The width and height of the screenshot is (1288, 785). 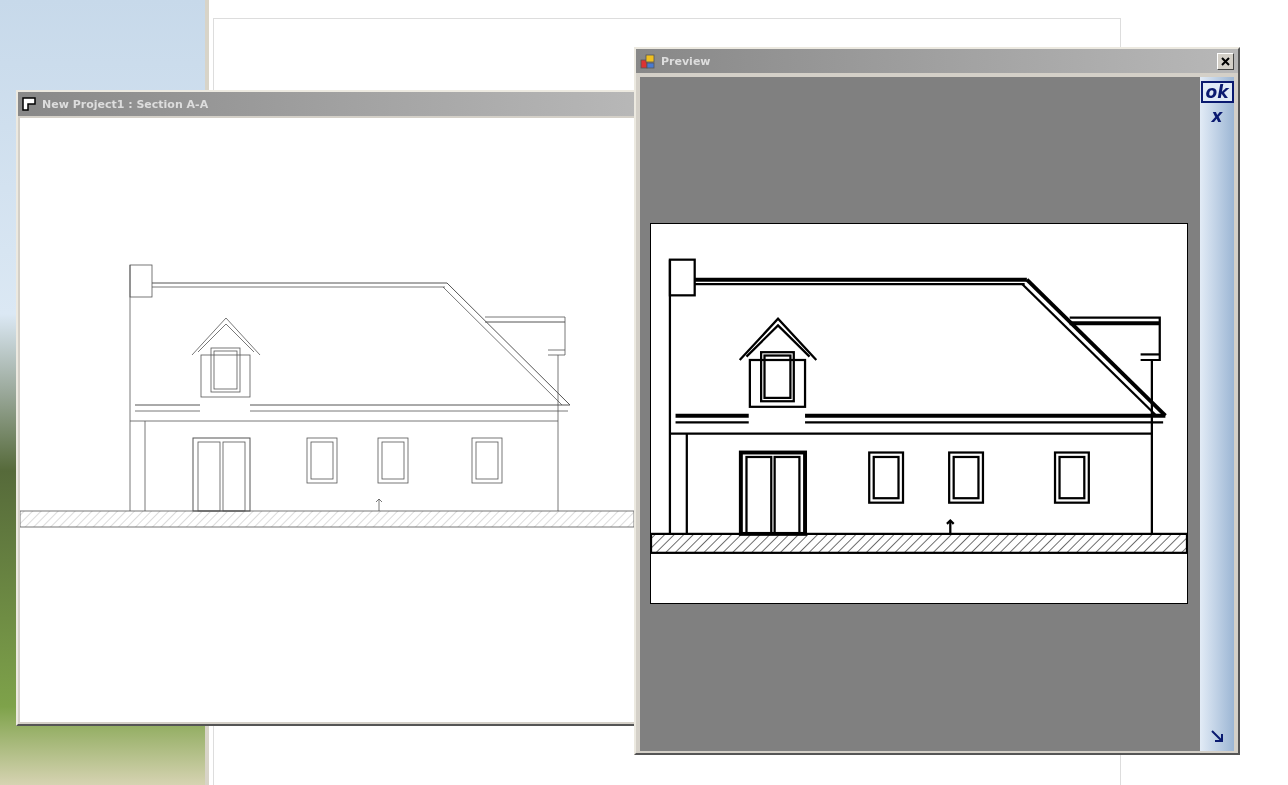 What do you see at coordinates (1217, 92) in the screenshot?
I see `ok-button: ok` at bounding box center [1217, 92].